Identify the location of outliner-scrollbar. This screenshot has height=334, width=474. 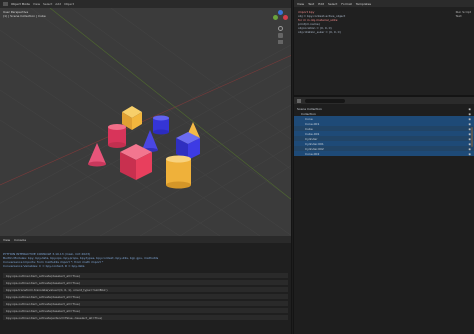
(472, 137).